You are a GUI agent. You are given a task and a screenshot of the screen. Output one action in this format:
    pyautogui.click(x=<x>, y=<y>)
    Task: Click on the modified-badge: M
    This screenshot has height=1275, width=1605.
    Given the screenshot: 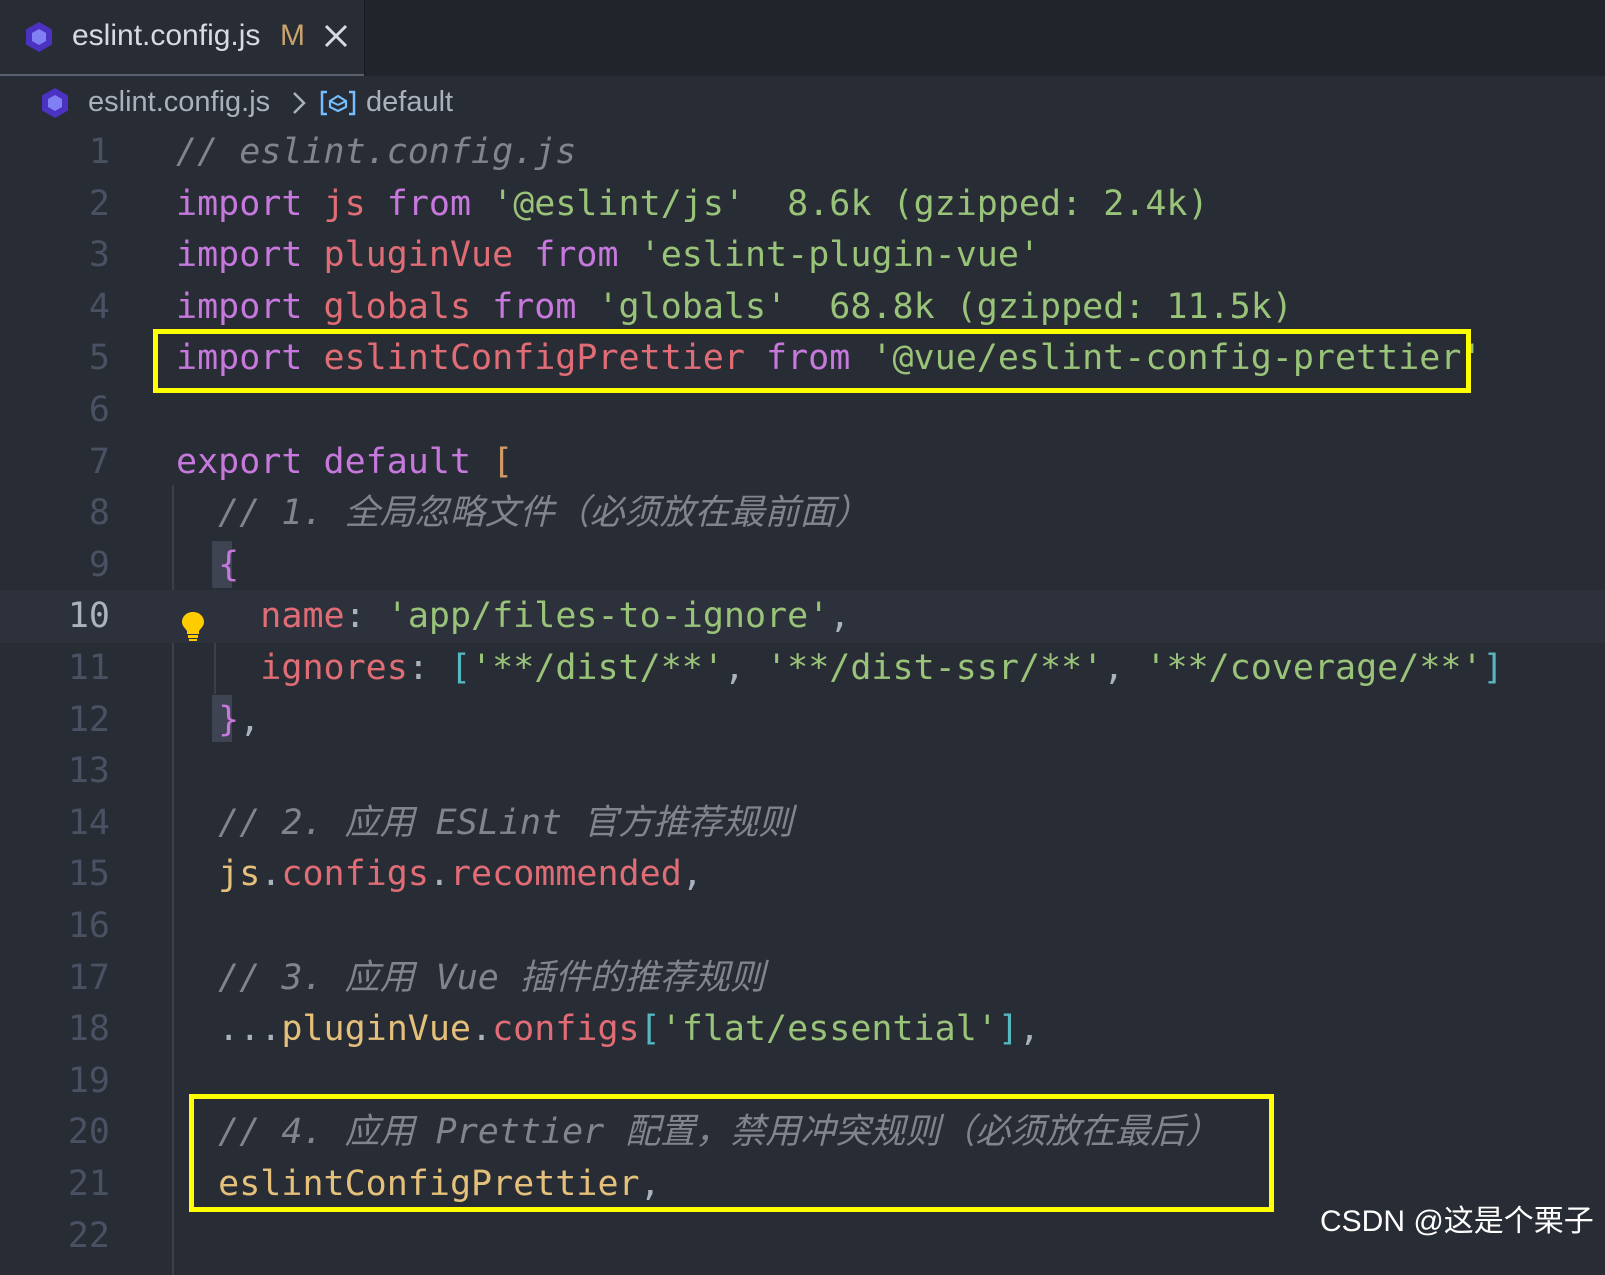 What is the action you would take?
    pyautogui.click(x=292, y=35)
    